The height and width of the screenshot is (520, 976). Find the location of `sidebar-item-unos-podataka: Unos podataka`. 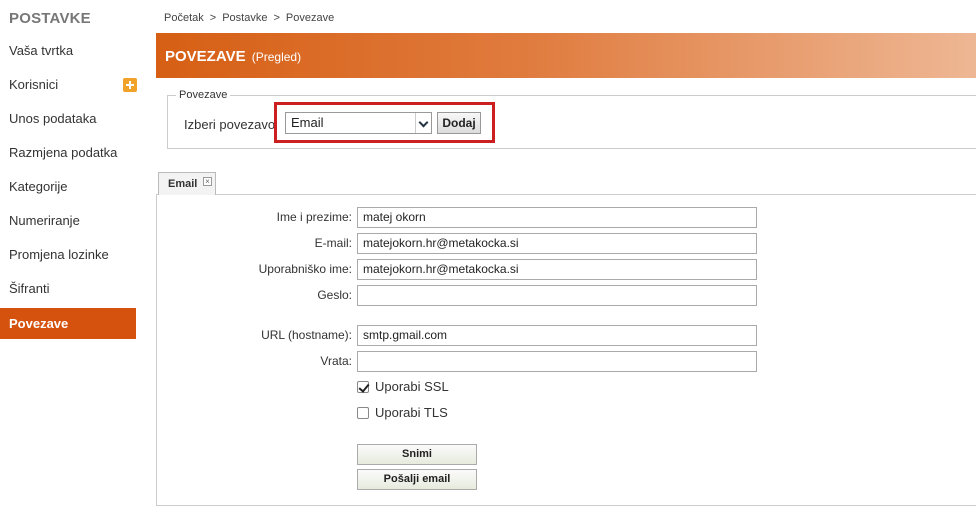

sidebar-item-unos-podataka: Unos podataka is located at coordinates (68, 119).